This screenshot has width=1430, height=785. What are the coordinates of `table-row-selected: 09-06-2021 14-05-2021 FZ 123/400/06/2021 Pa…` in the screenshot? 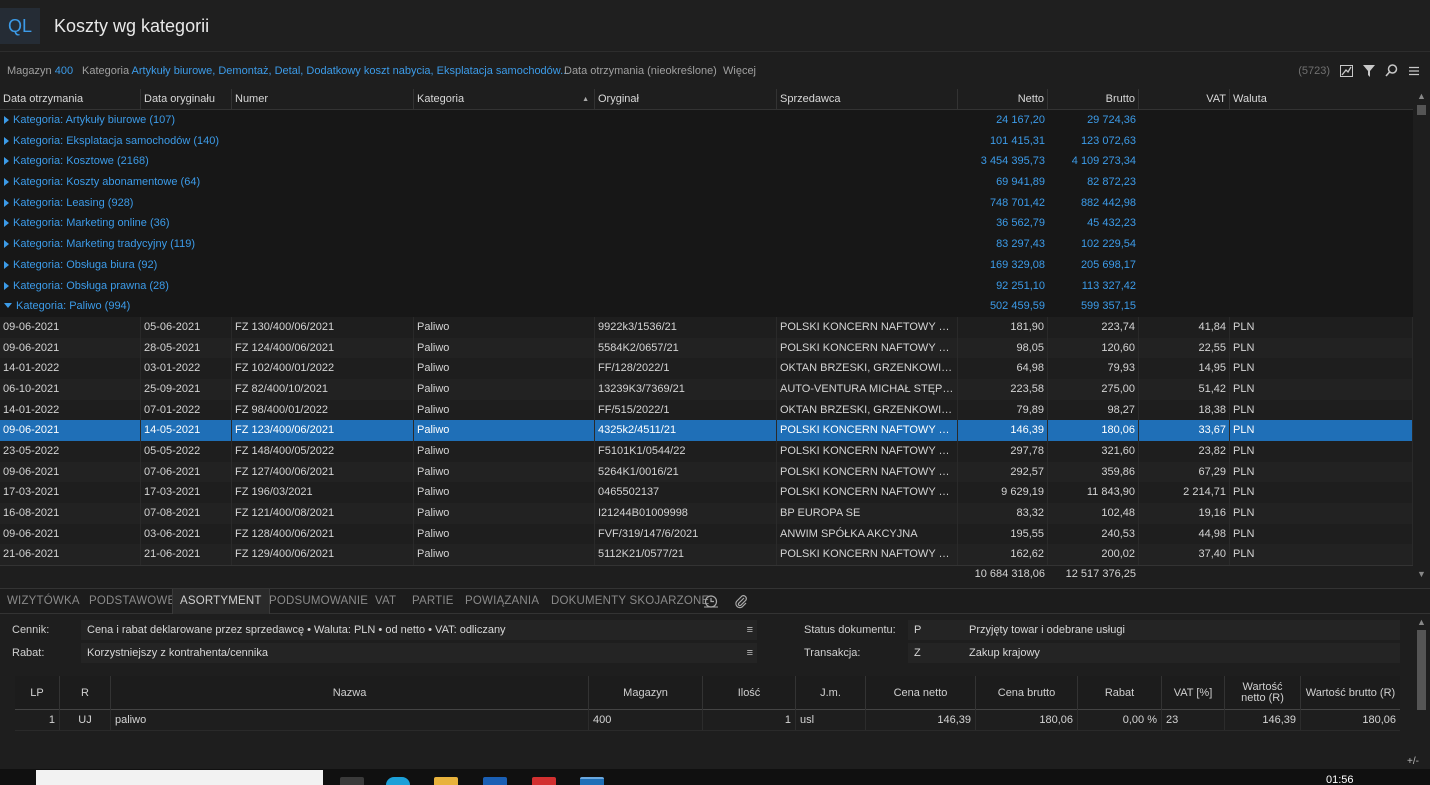 It's located at (706, 430).